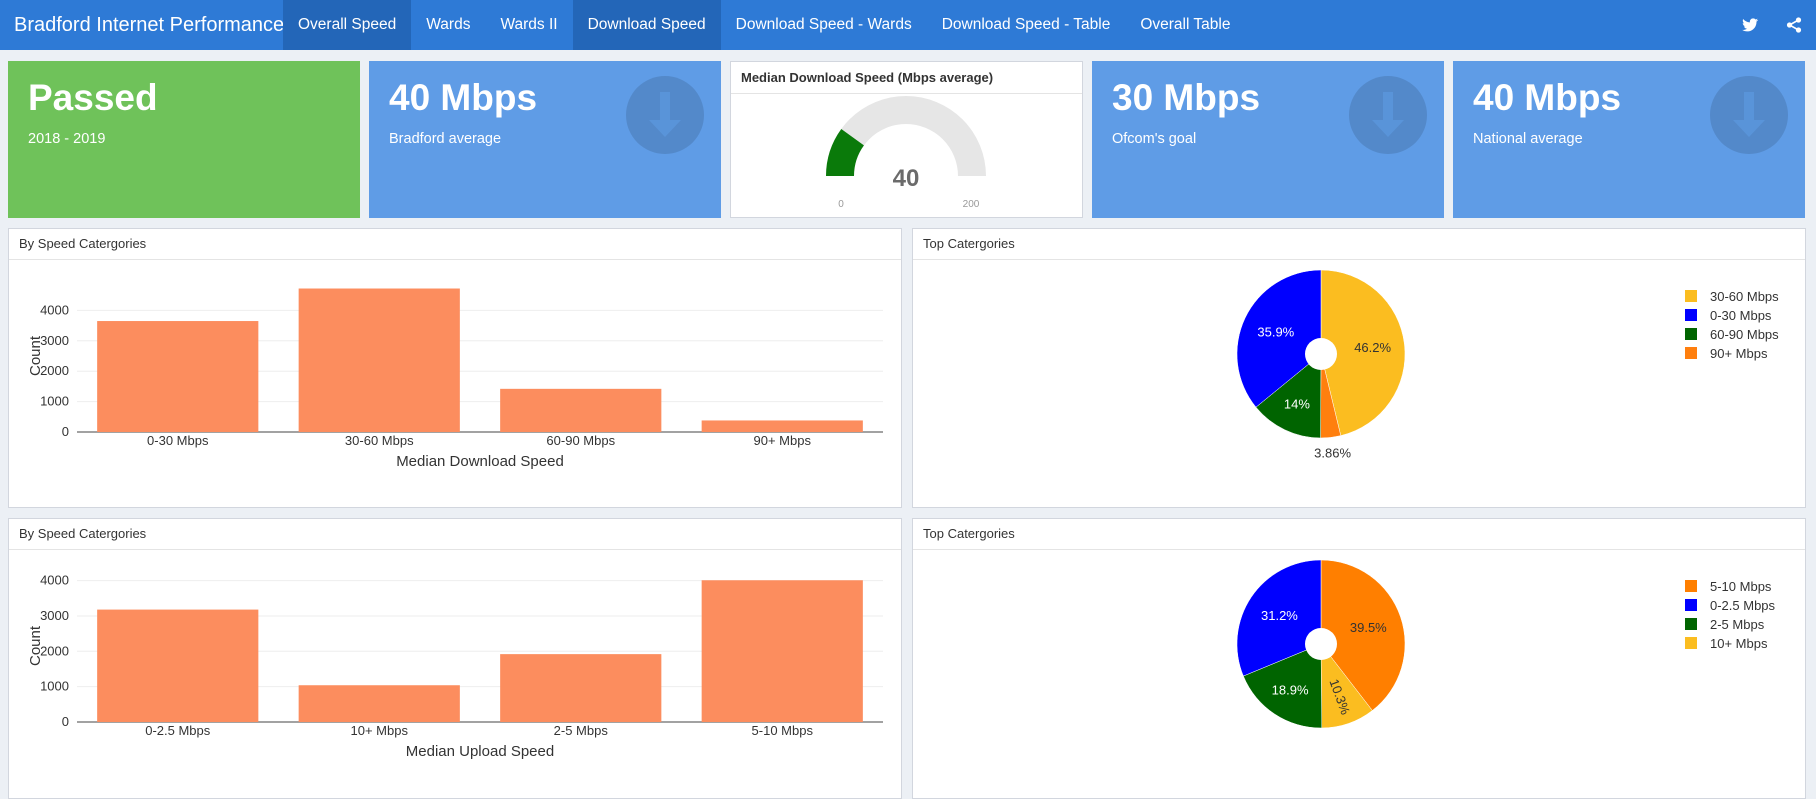  I want to click on value-box-subtitle: National average, so click(1528, 139).